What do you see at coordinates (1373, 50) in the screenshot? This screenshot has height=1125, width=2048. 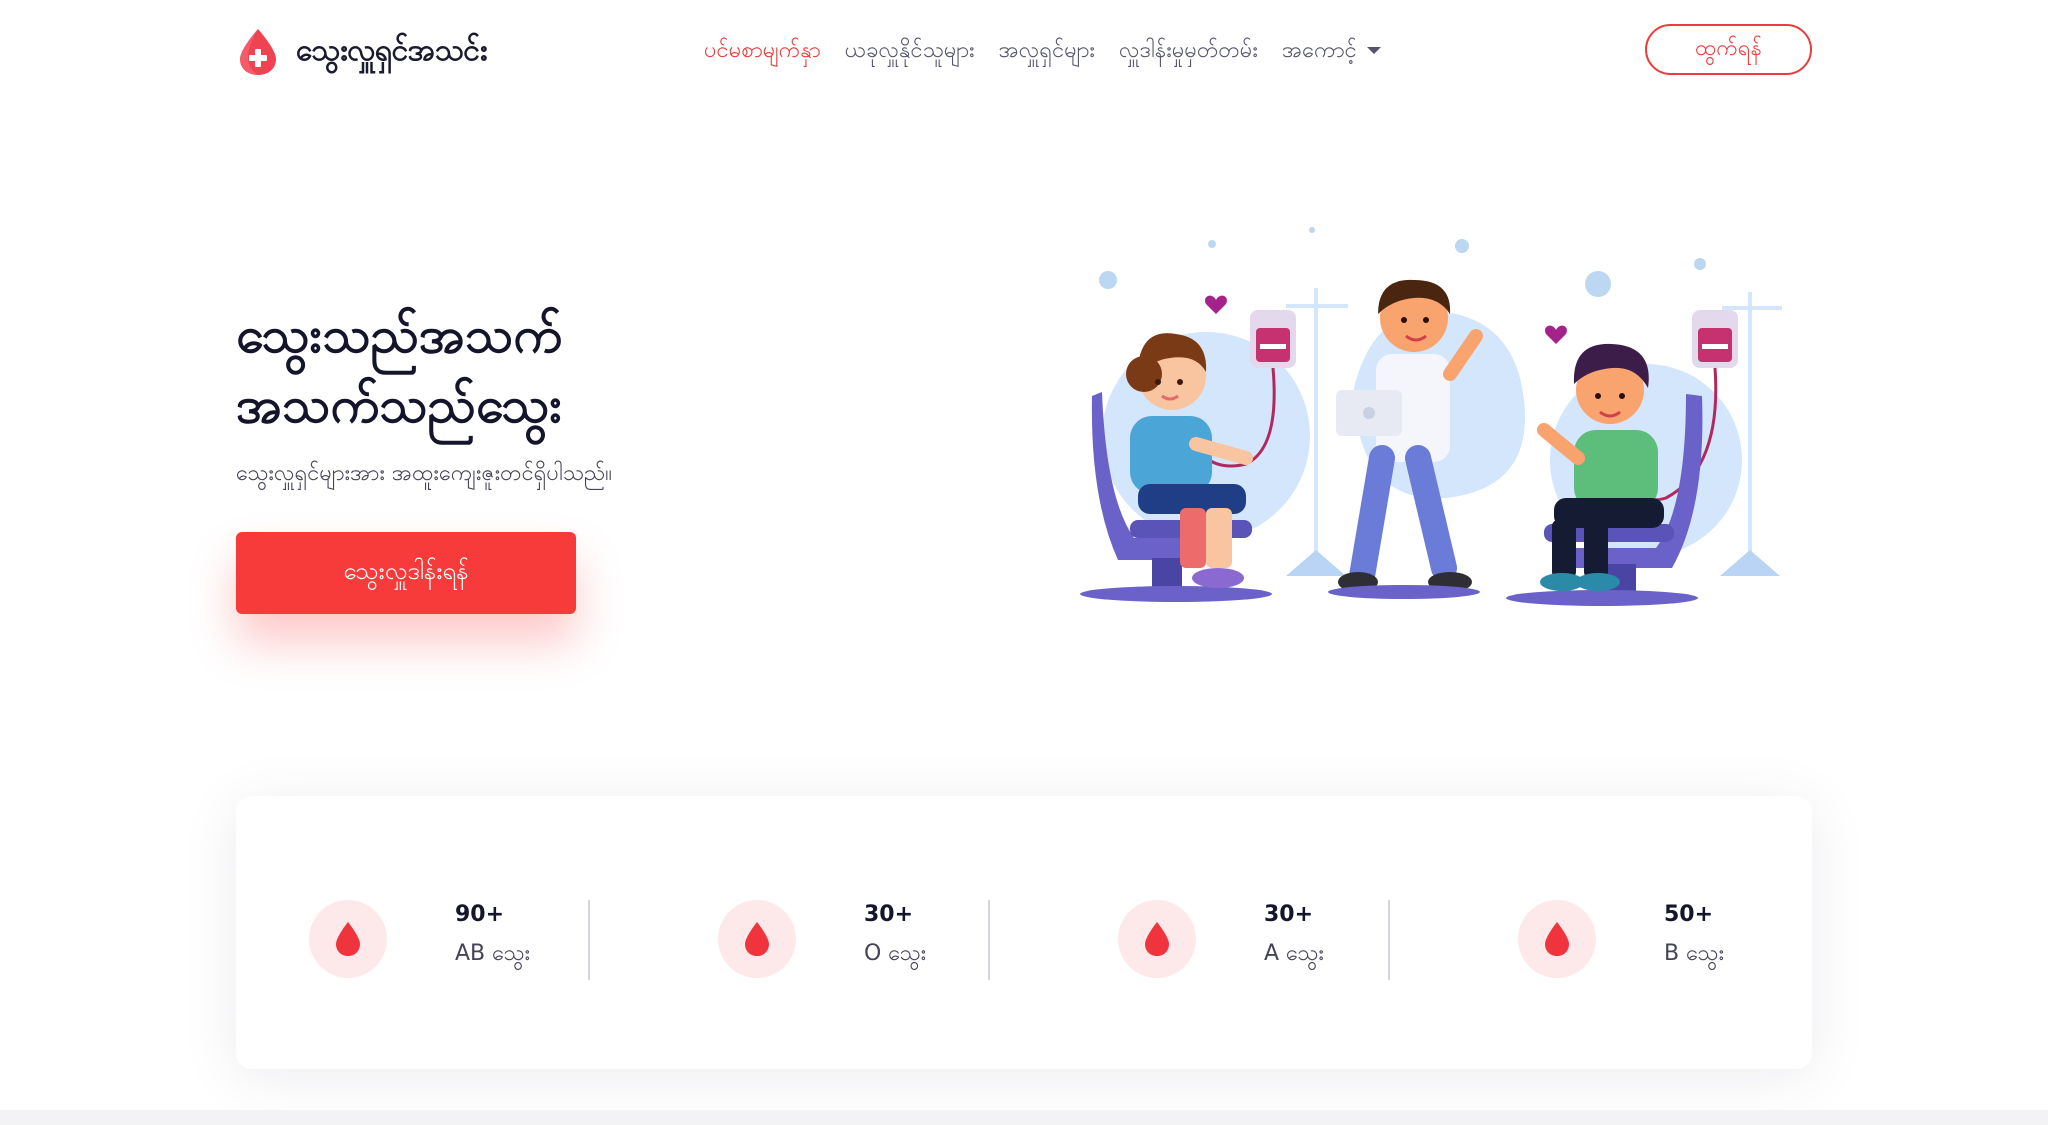 I see `caret-down-icon` at bounding box center [1373, 50].